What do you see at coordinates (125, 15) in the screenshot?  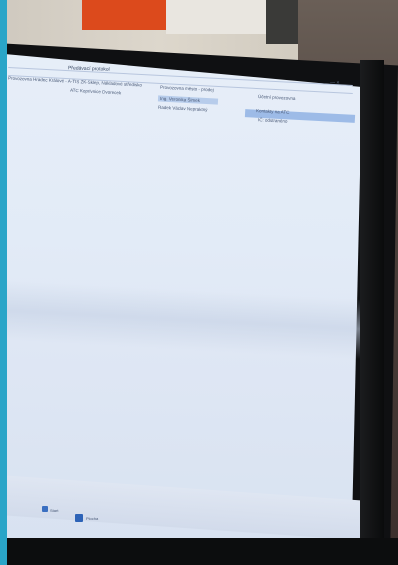 I see `orange-wall-panel` at bounding box center [125, 15].